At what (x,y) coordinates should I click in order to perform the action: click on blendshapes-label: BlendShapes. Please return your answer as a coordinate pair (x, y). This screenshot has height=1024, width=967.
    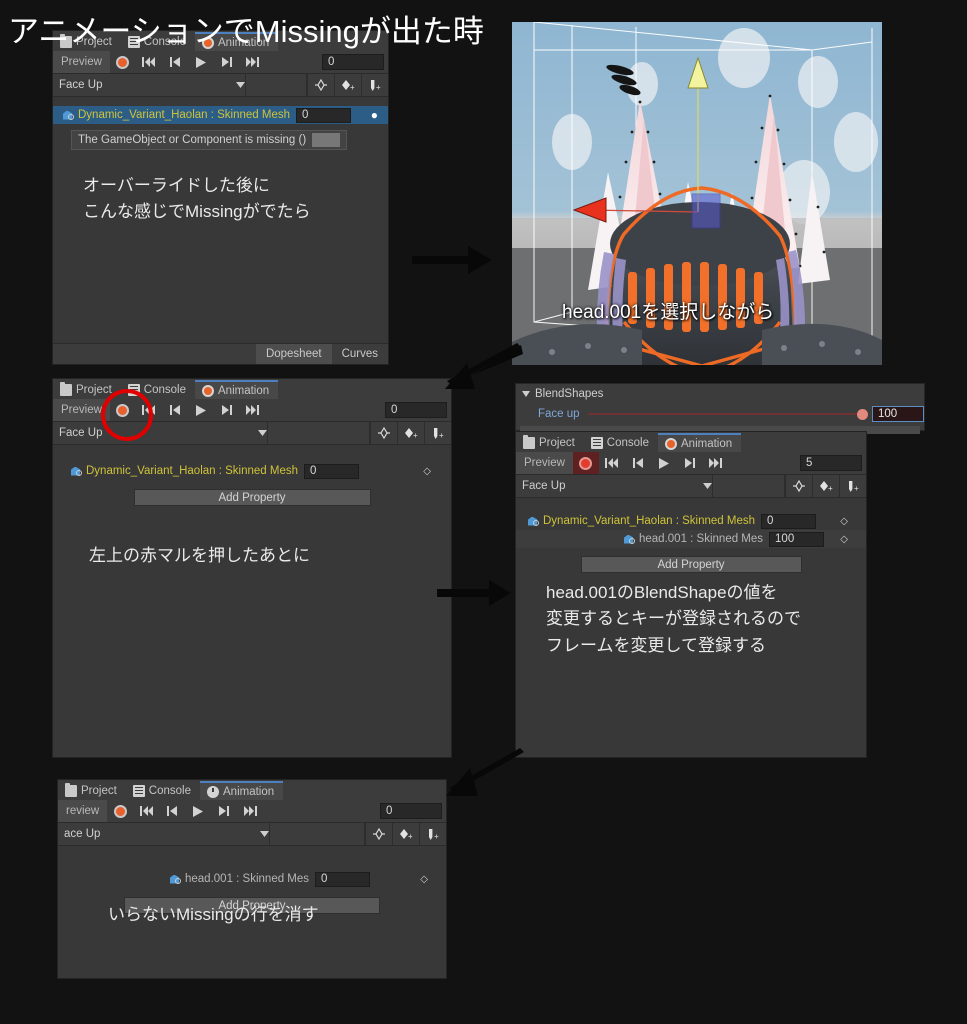
    Looking at the image, I should click on (569, 394).